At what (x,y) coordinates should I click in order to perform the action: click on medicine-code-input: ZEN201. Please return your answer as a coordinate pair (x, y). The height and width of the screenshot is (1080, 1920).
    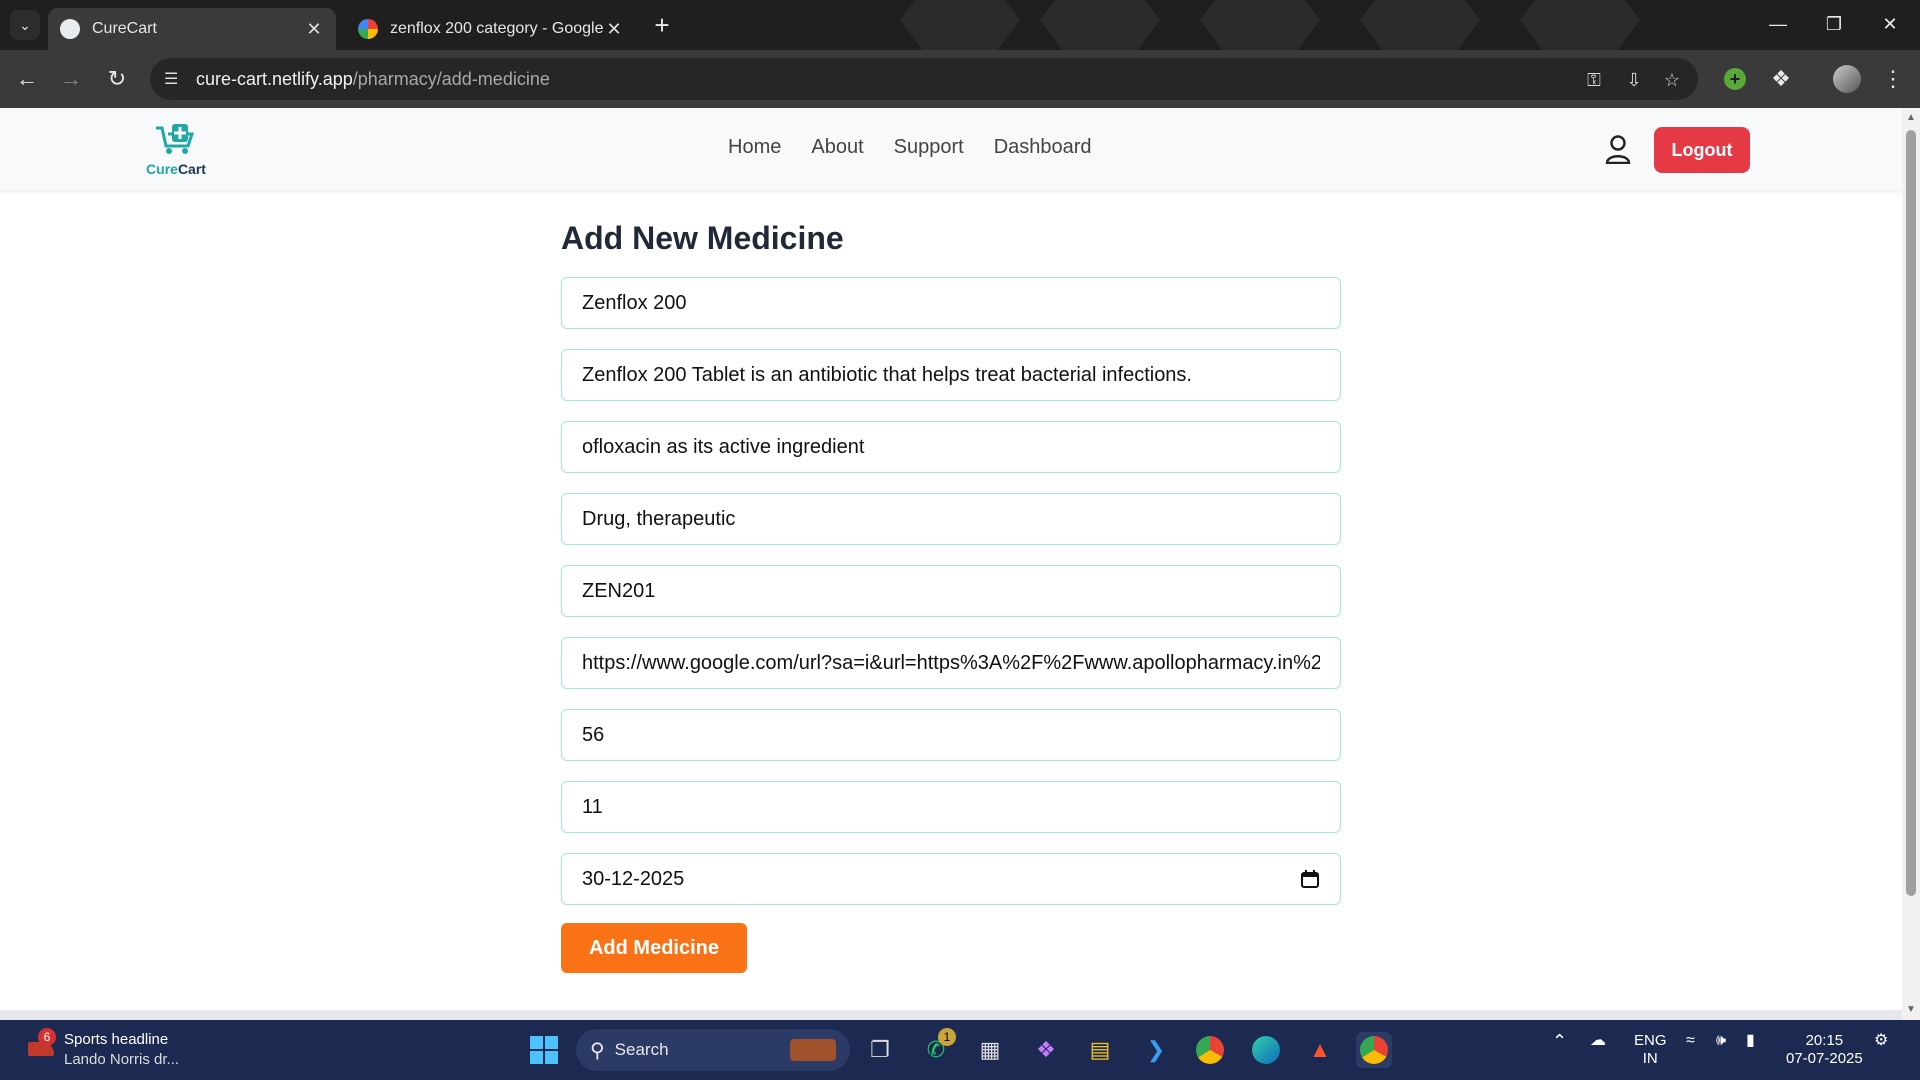
    Looking at the image, I should click on (951, 591).